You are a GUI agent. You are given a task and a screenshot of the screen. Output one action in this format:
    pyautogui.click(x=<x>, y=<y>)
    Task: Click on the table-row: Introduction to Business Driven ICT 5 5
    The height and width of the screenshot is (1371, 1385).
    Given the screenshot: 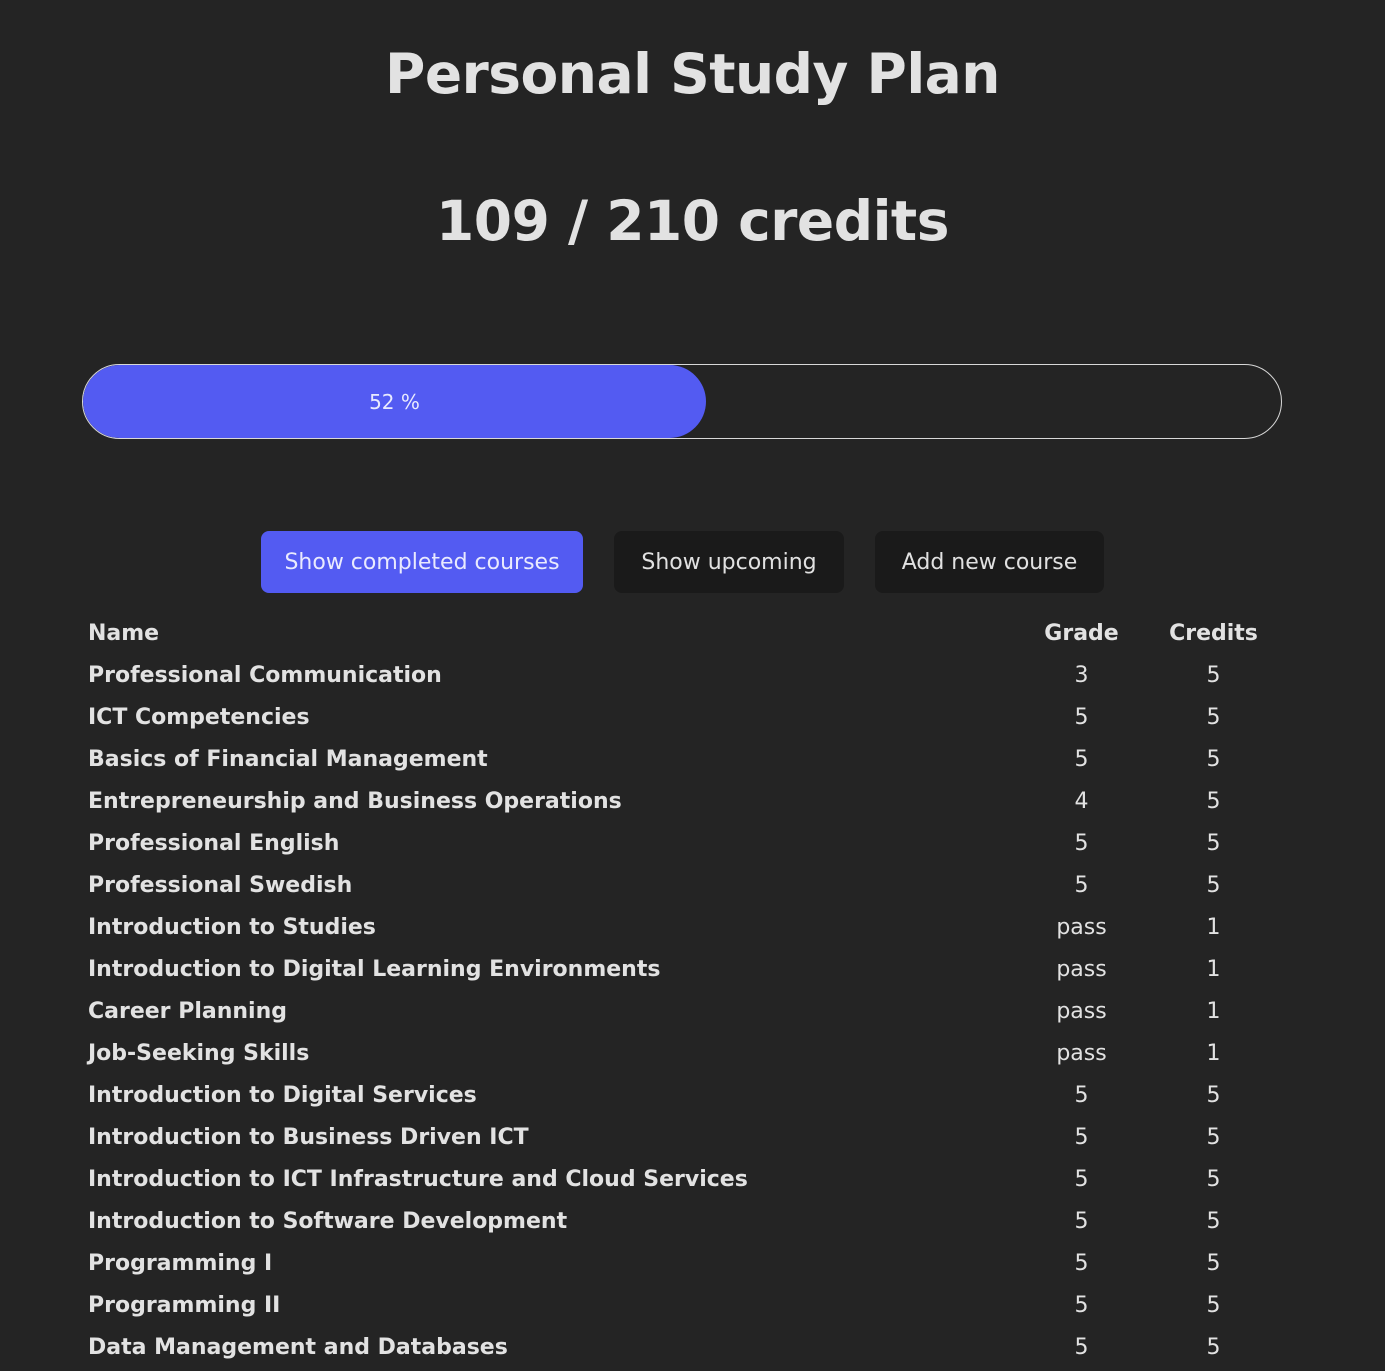 What is the action you would take?
    pyautogui.click(x=682, y=1137)
    